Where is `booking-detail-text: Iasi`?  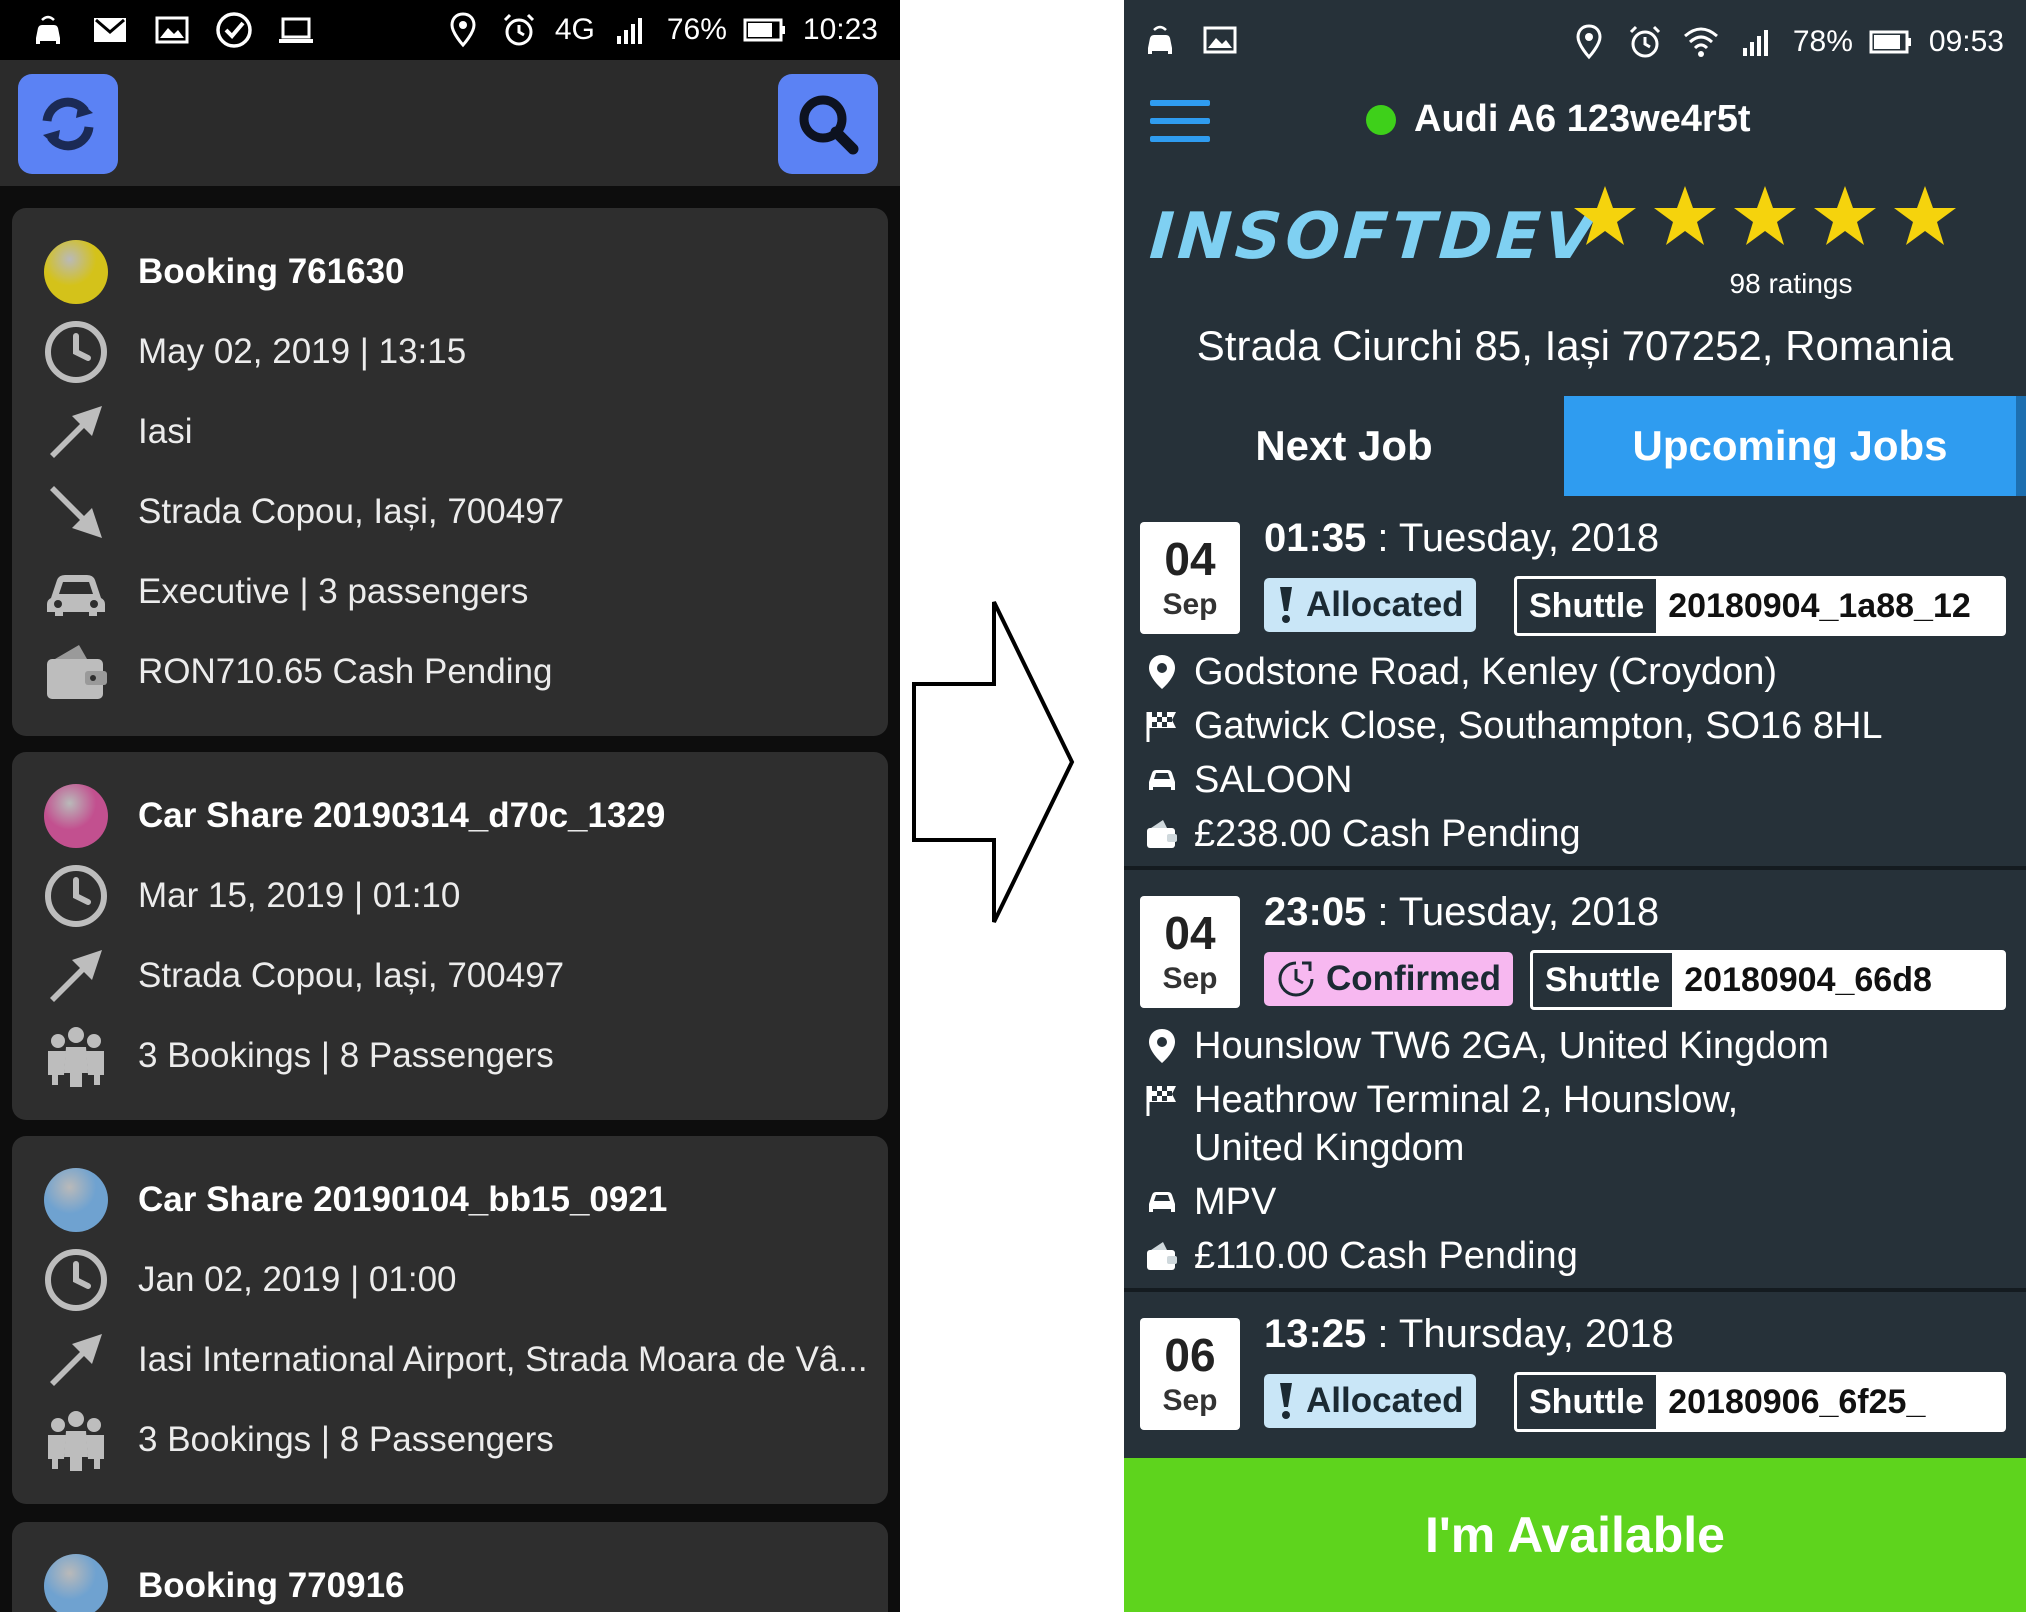 booking-detail-text: Iasi is located at coordinates (165, 431).